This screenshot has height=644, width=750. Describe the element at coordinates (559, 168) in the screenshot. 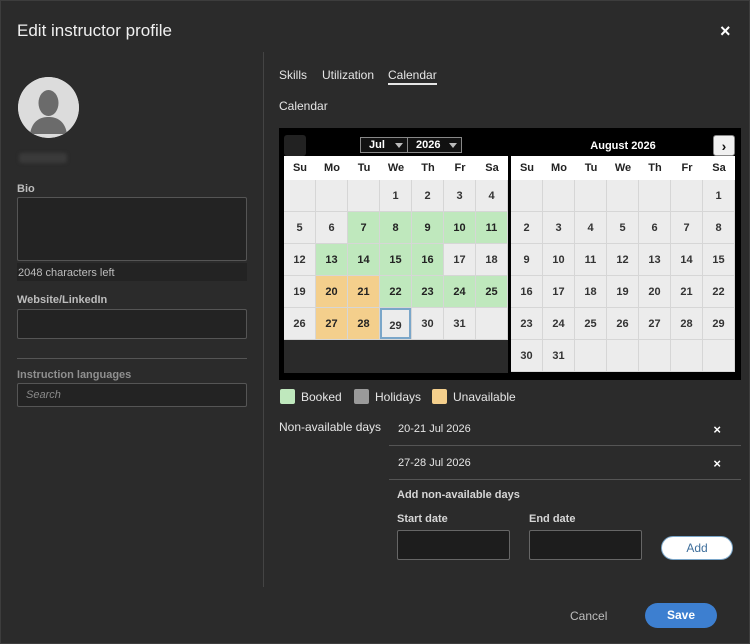

I see `weekday-header: Mo` at that location.